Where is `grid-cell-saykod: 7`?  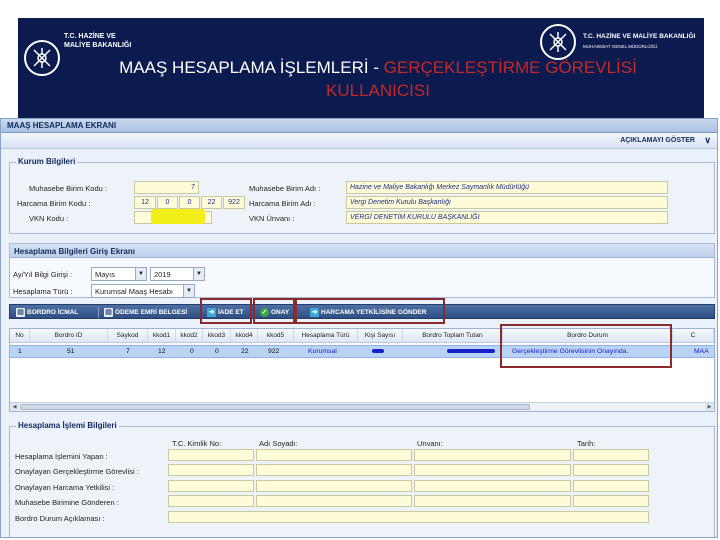
grid-cell-saykod: 7 is located at coordinates (128, 351).